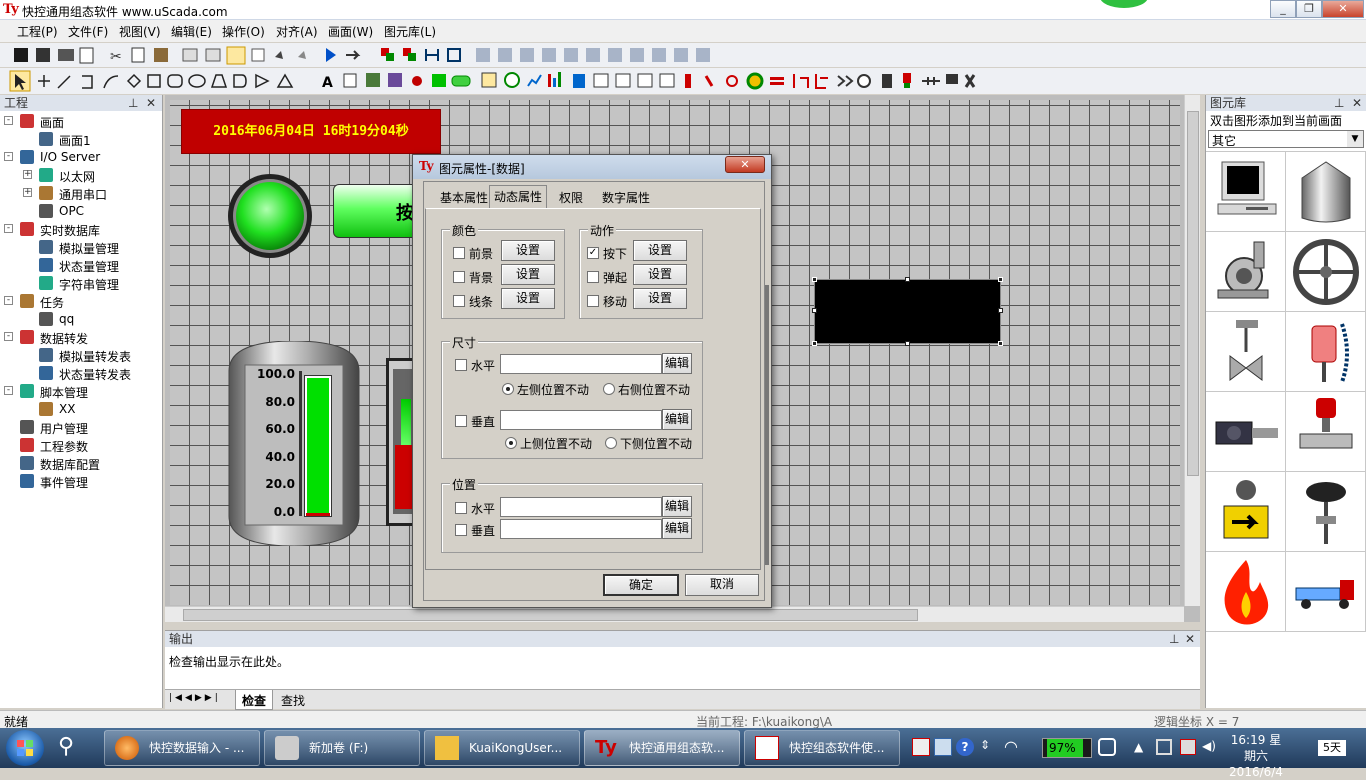 This screenshot has height=780, width=1366. I want to click on action-set-button-0: 设置, so click(660, 250).